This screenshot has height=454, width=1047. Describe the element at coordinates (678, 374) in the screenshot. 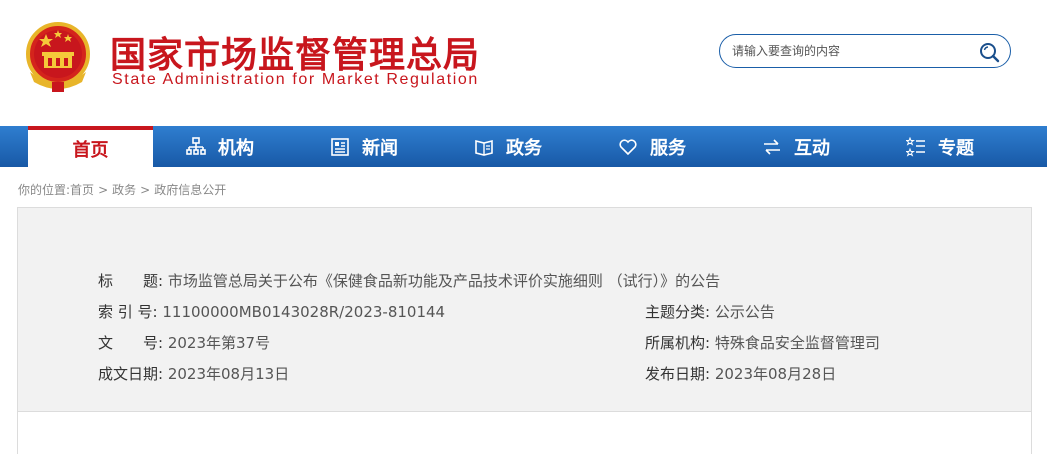

I see `doc-published-label: 发布日期:` at that location.